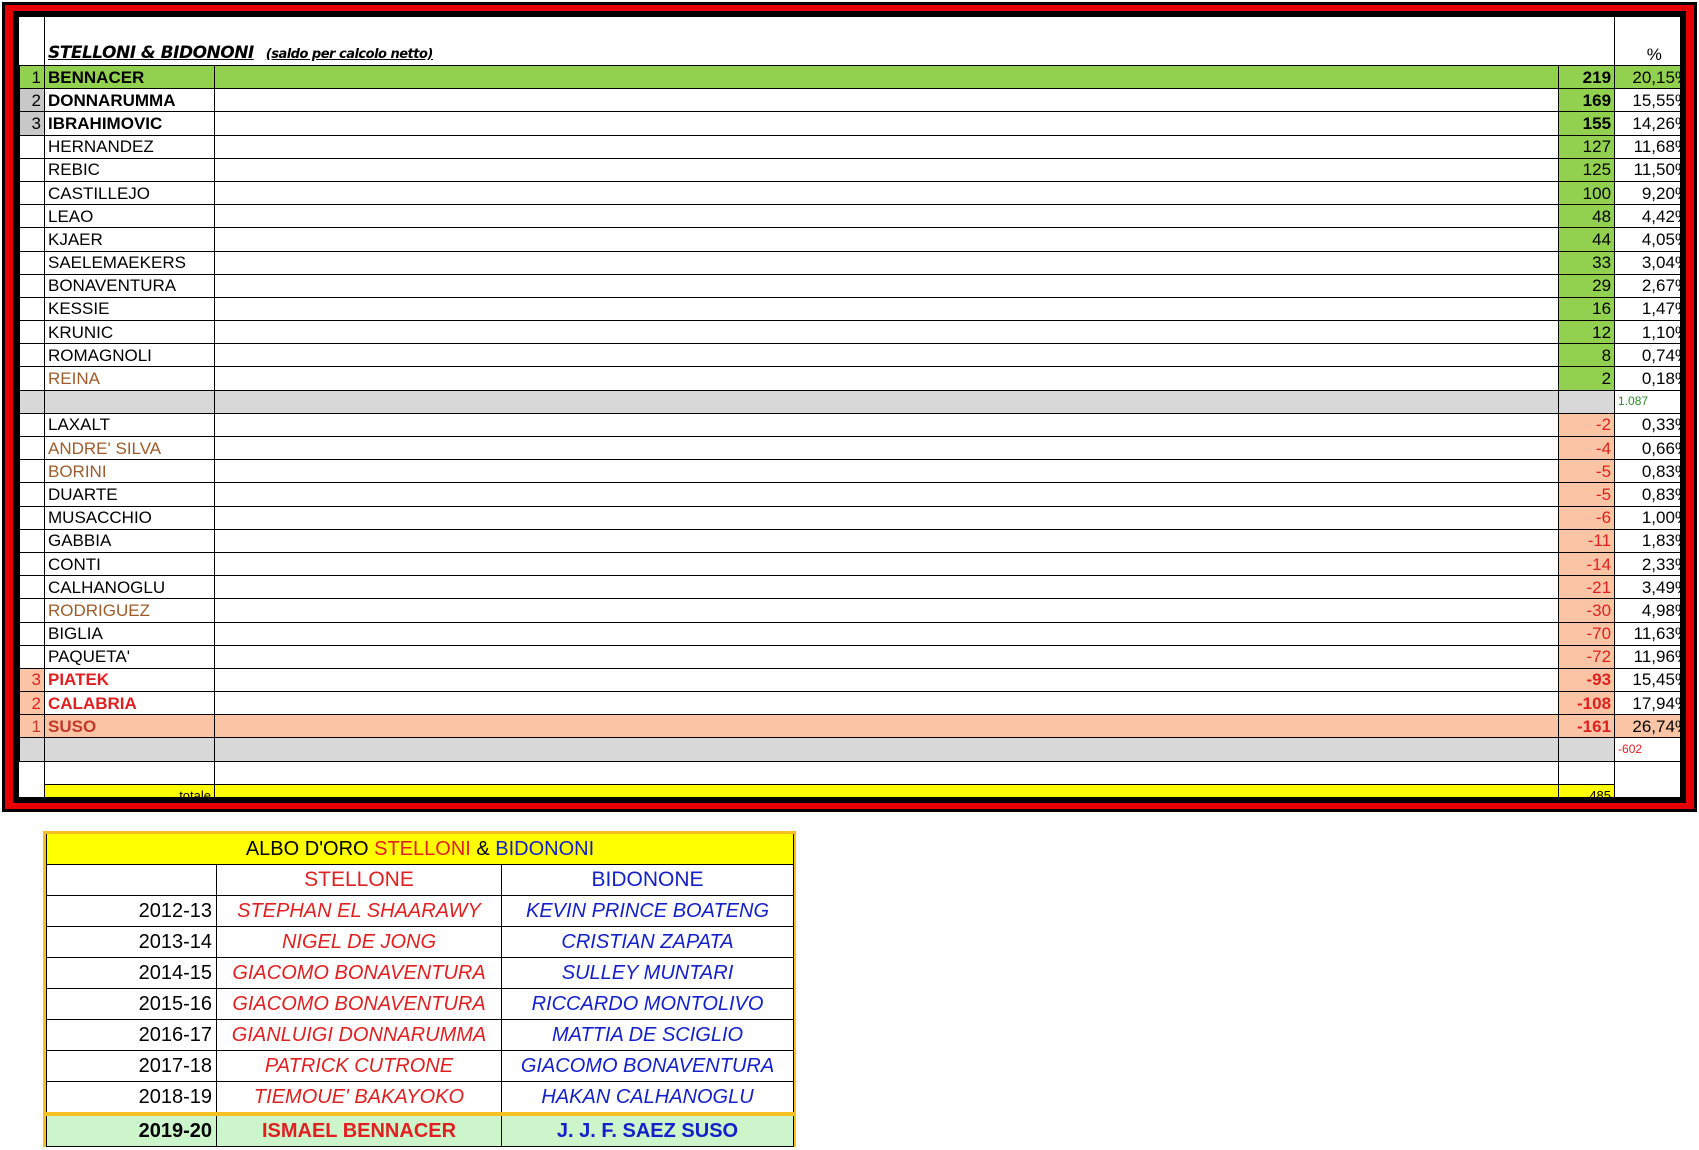 Image resolution: width=1699 pixels, height=1150 pixels. What do you see at coordinates (129, 656) in the screenshot?
I see `player-name-cell: PAQUETA'` at bounding box center [129, 656].